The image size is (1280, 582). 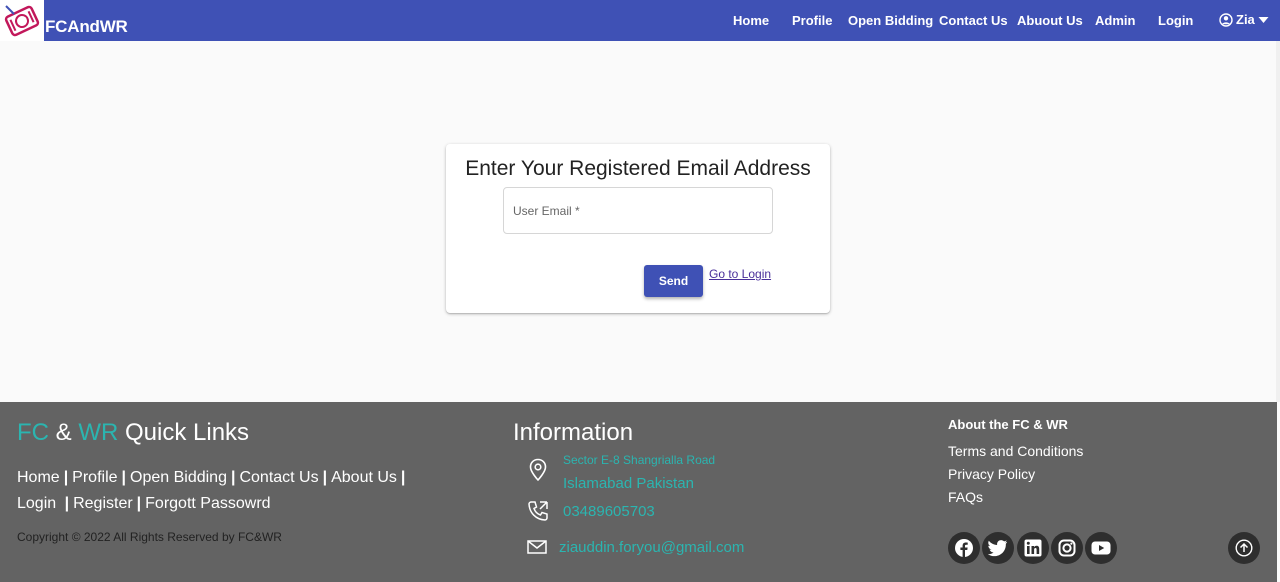 I want to click on back-to-top-button, so click(x=1244, y=548).